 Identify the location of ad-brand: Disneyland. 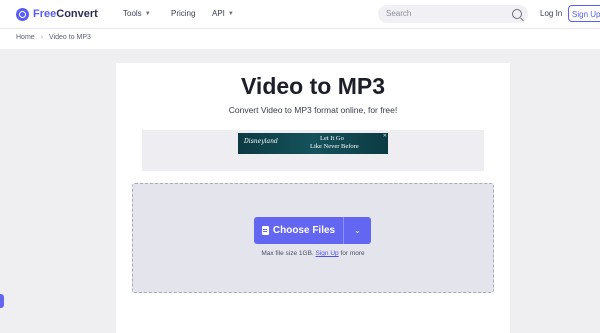
(261, 141).